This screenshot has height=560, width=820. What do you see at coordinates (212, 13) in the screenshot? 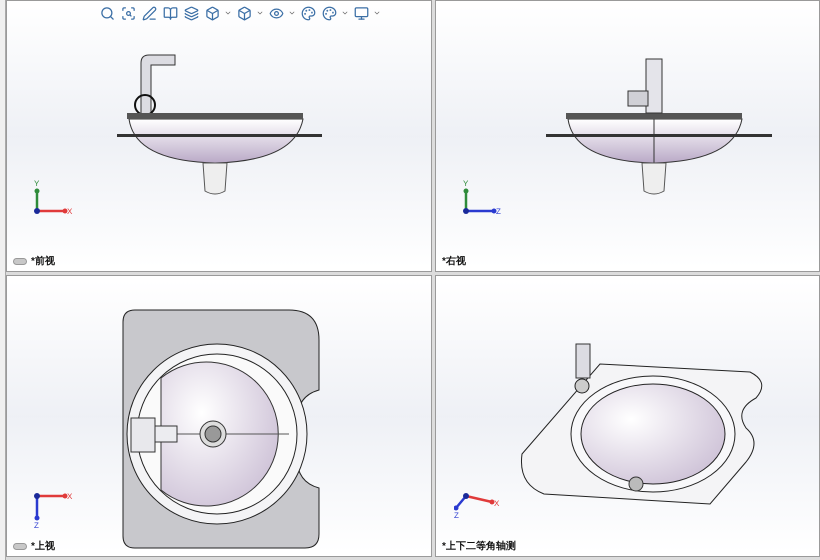
I see `cube-icon` at bounding box center [212, 13].